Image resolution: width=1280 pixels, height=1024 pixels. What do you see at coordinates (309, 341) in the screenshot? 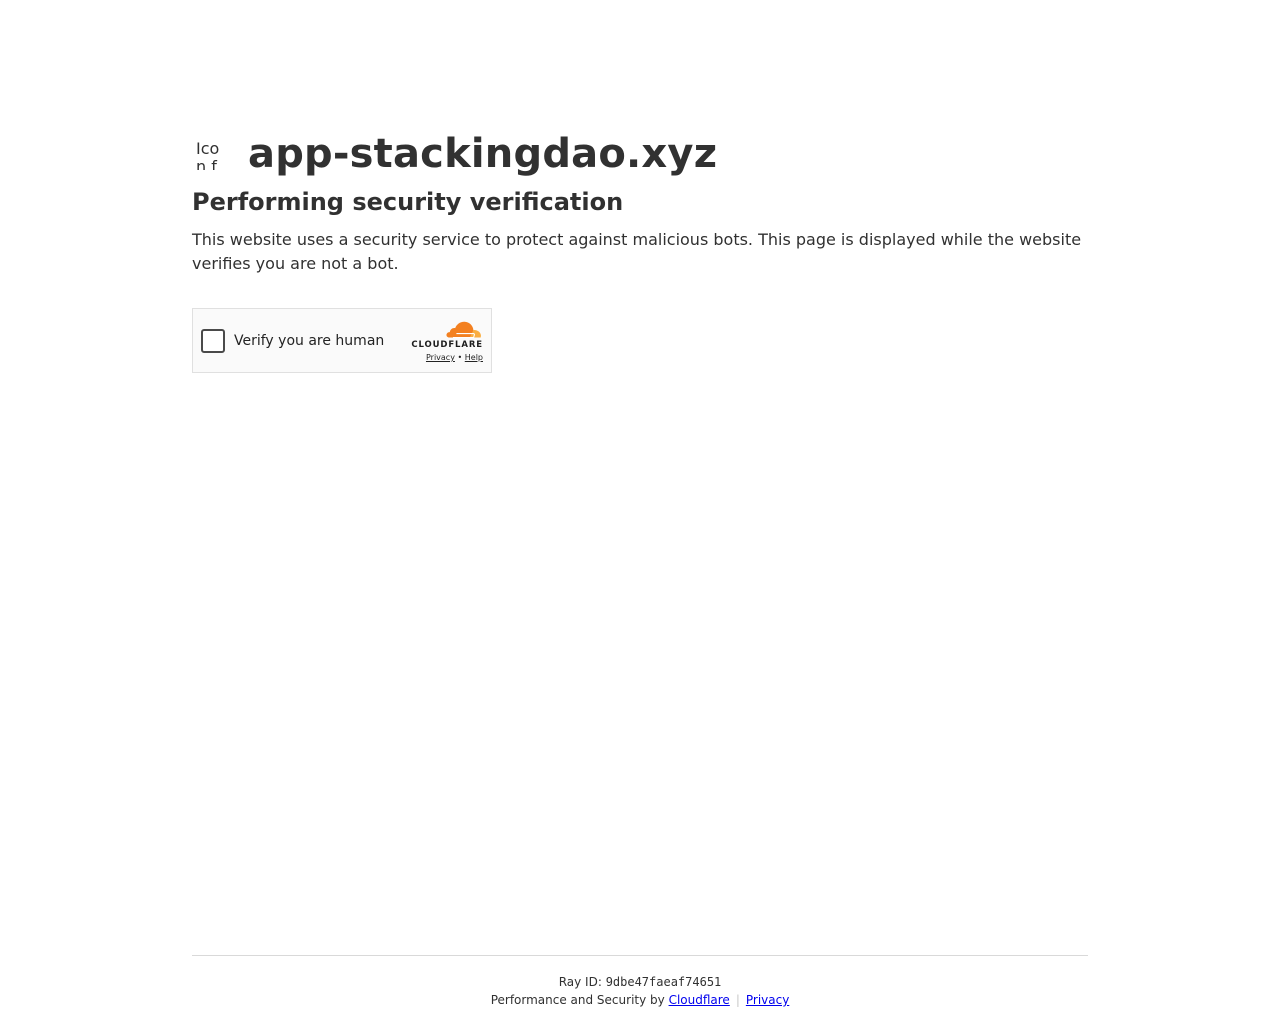
I see `verify-label: Verify you are human` at bounding box center [309, 341].